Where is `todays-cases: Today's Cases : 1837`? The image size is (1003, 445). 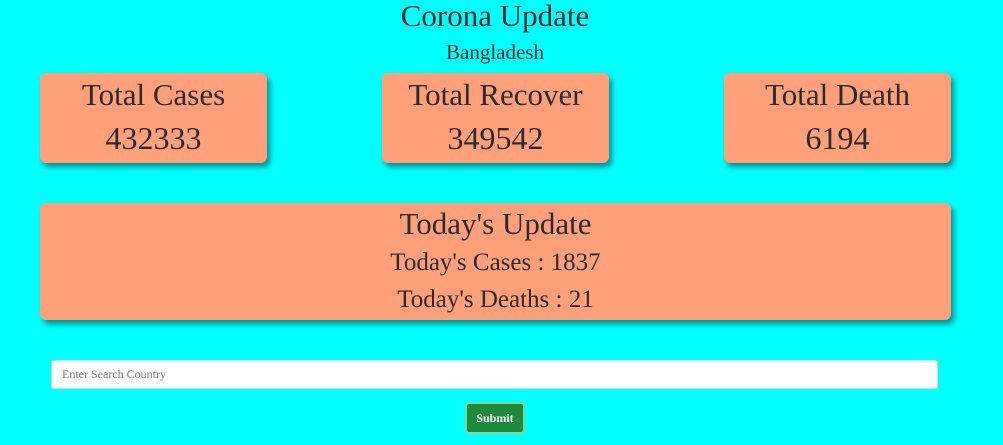
todays-cases: Today's Cases : 1837 is located at coordinates (495, 262).